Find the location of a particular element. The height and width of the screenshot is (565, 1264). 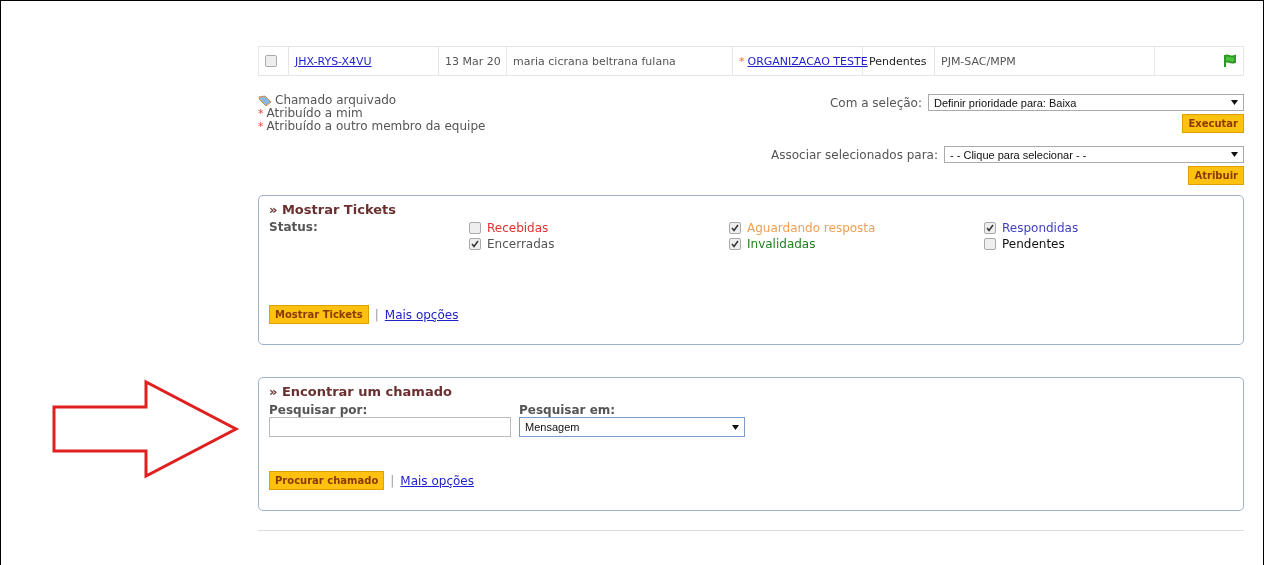

requester-text: maria cicrana beltrana fulana is located at coordinates (594, 61).